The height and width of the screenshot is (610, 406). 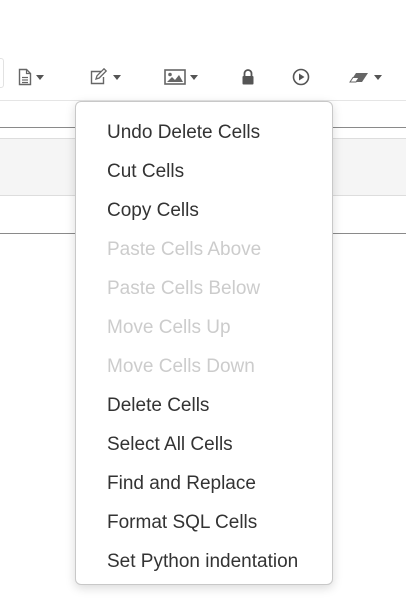 I want to click on menu-item-set-python-indentation: Set Python indentation, so click(x=204, y=561).